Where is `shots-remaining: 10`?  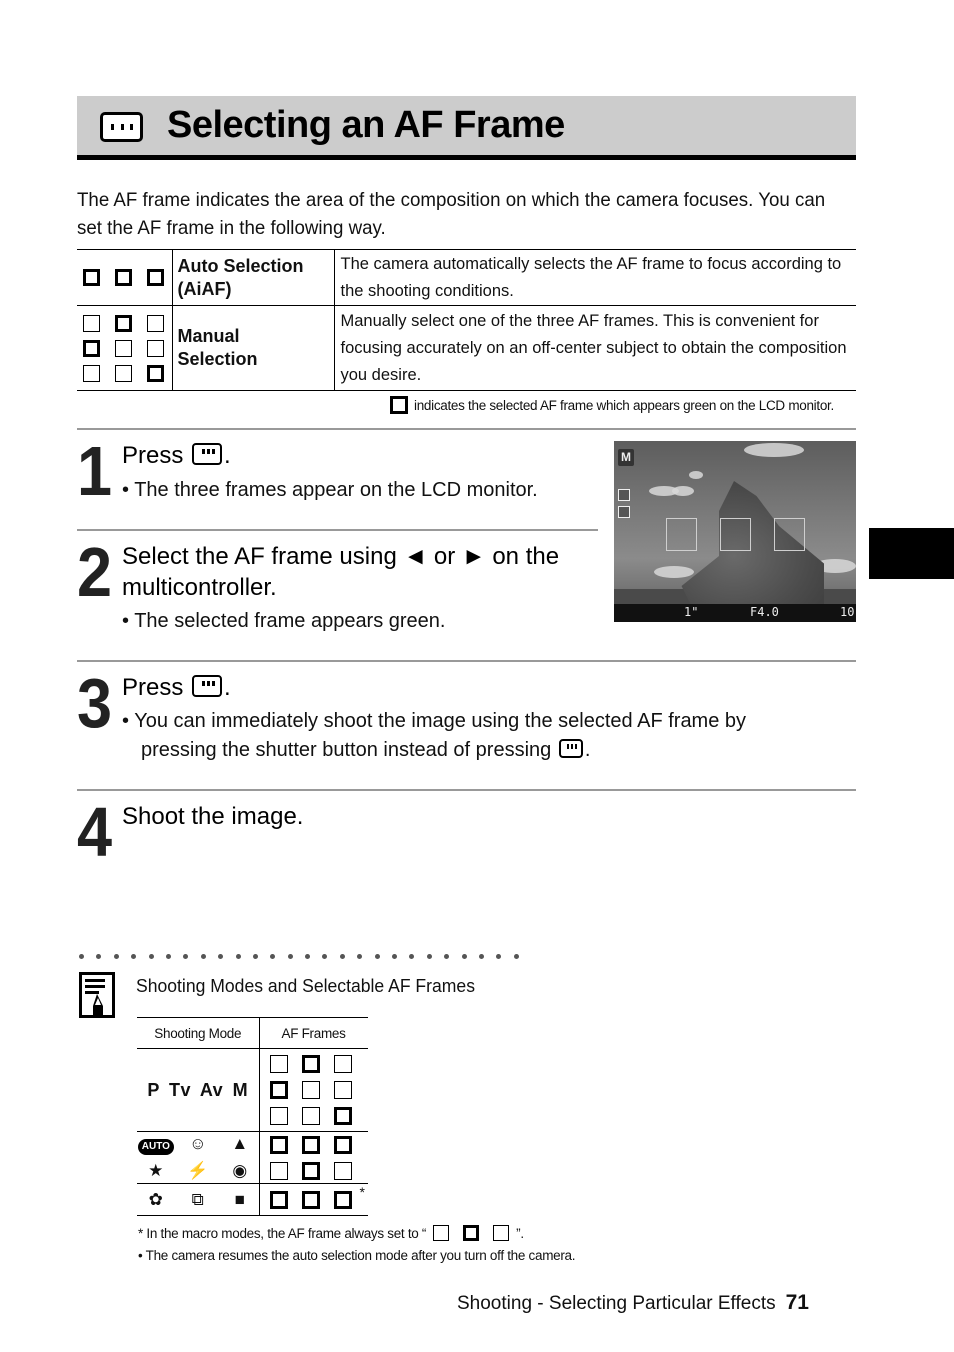
shots-remaining: 10 is located at coordinates (847, 612).